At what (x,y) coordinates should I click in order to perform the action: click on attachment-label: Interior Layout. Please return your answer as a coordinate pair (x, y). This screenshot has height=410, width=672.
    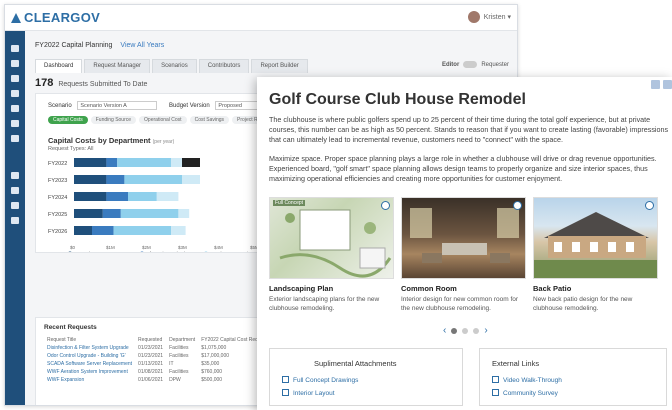
    Looking at the image, I should click on (314, 393).